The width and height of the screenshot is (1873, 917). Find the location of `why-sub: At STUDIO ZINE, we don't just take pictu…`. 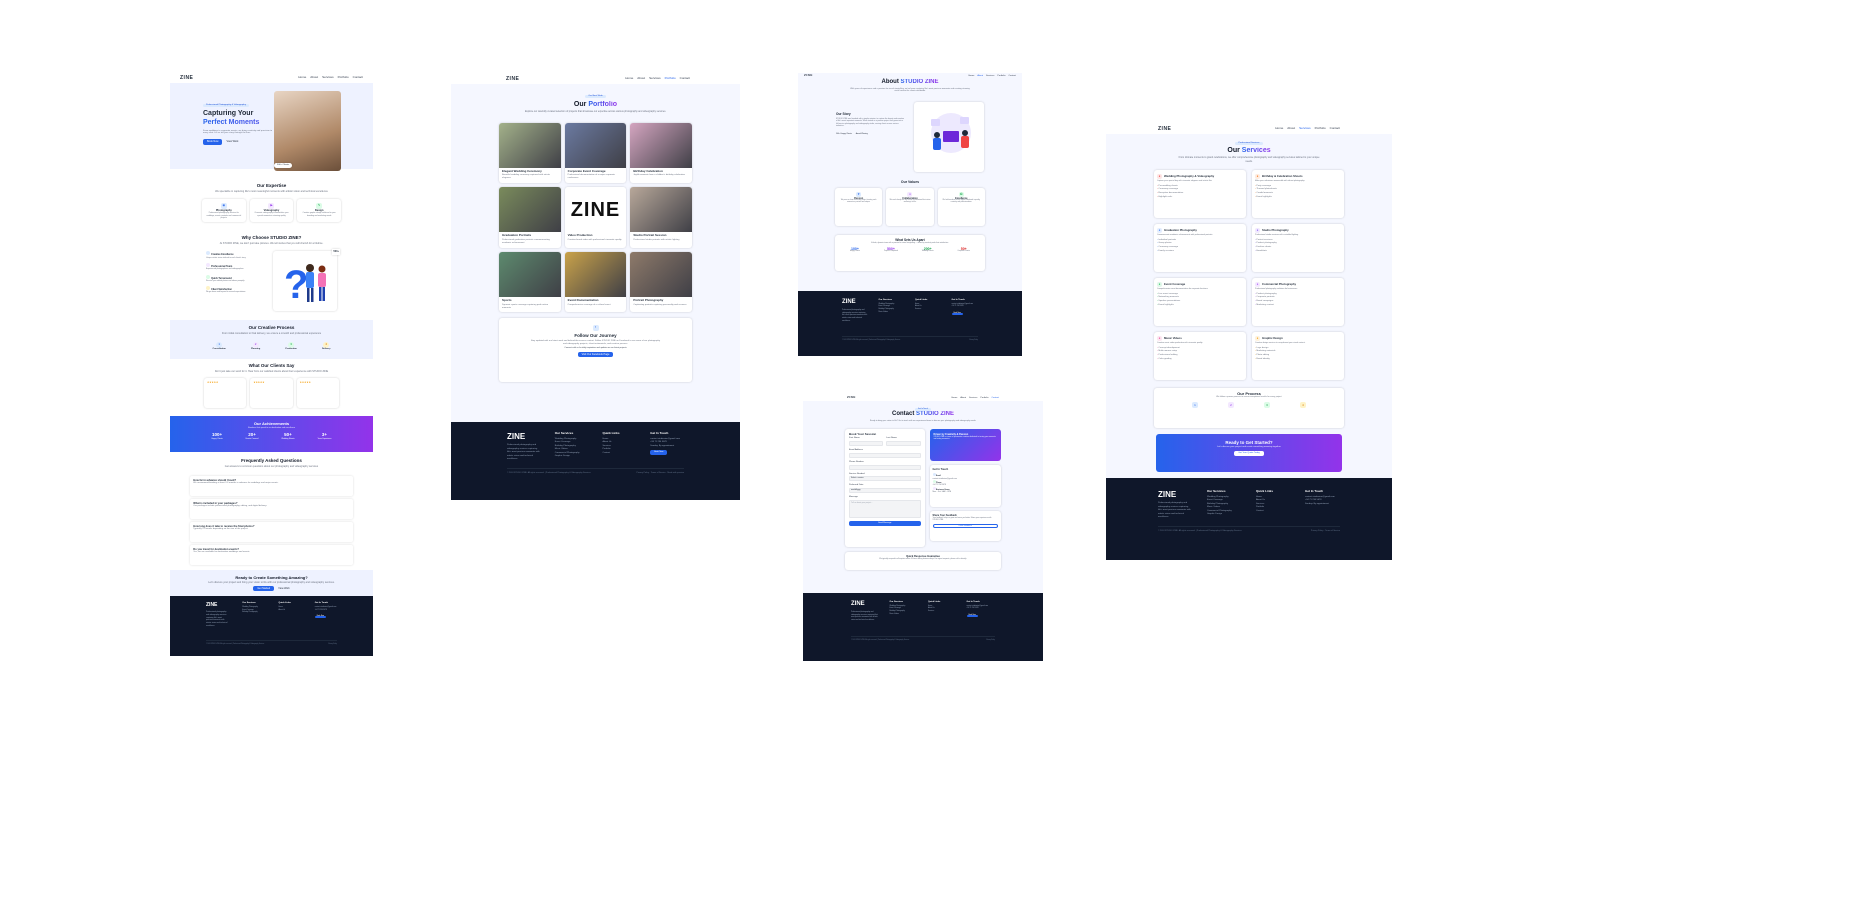

why-sub: At STUDIO ZINE, we don't just take pictu… is located at coordinates (271, 244).